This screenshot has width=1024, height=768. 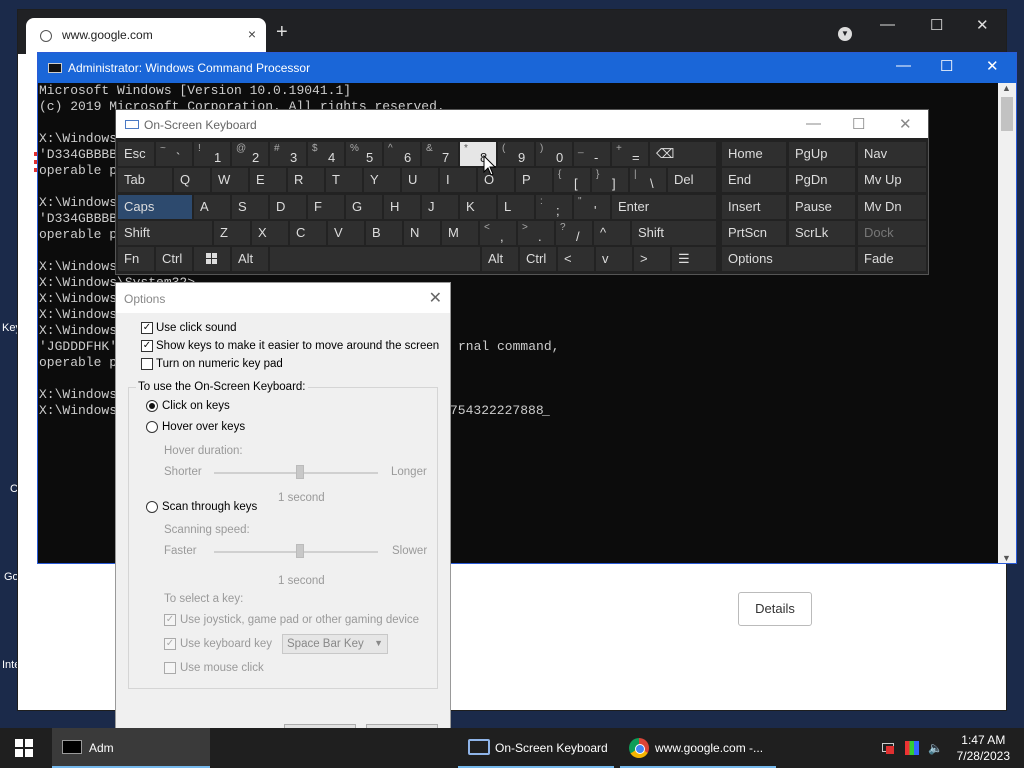 I want to click on key-pause: Pause, so click(x=822, y=207).